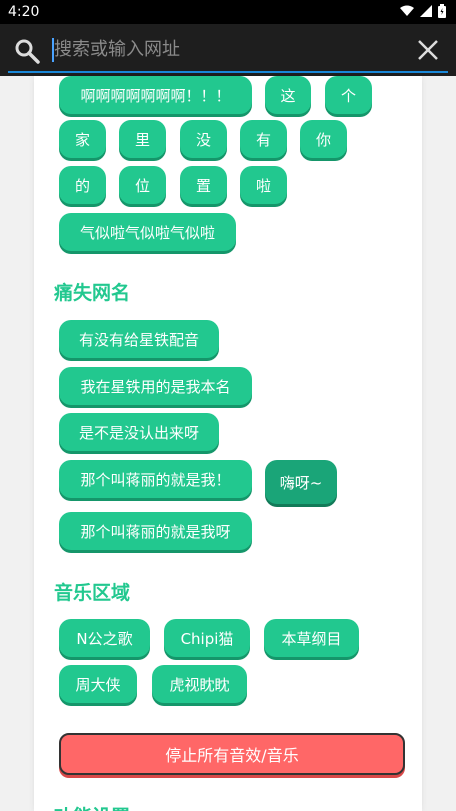 This screenshot has height=811, width=456. Describe the element at coordinates (203, 185) in the screenshot. I see `sound-button: 置` at that location.